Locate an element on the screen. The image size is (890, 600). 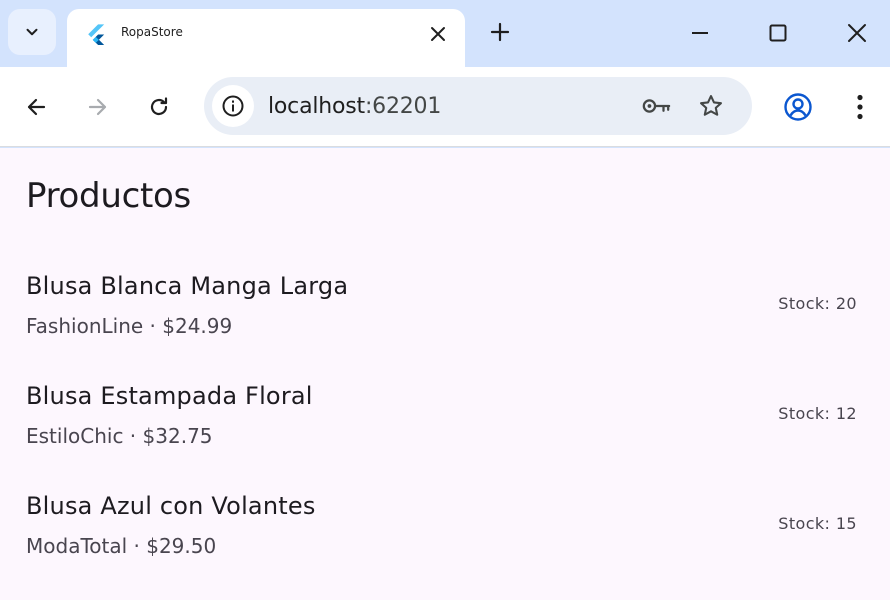
url-text: localhost:62201 is located at coordinates (354, 106).